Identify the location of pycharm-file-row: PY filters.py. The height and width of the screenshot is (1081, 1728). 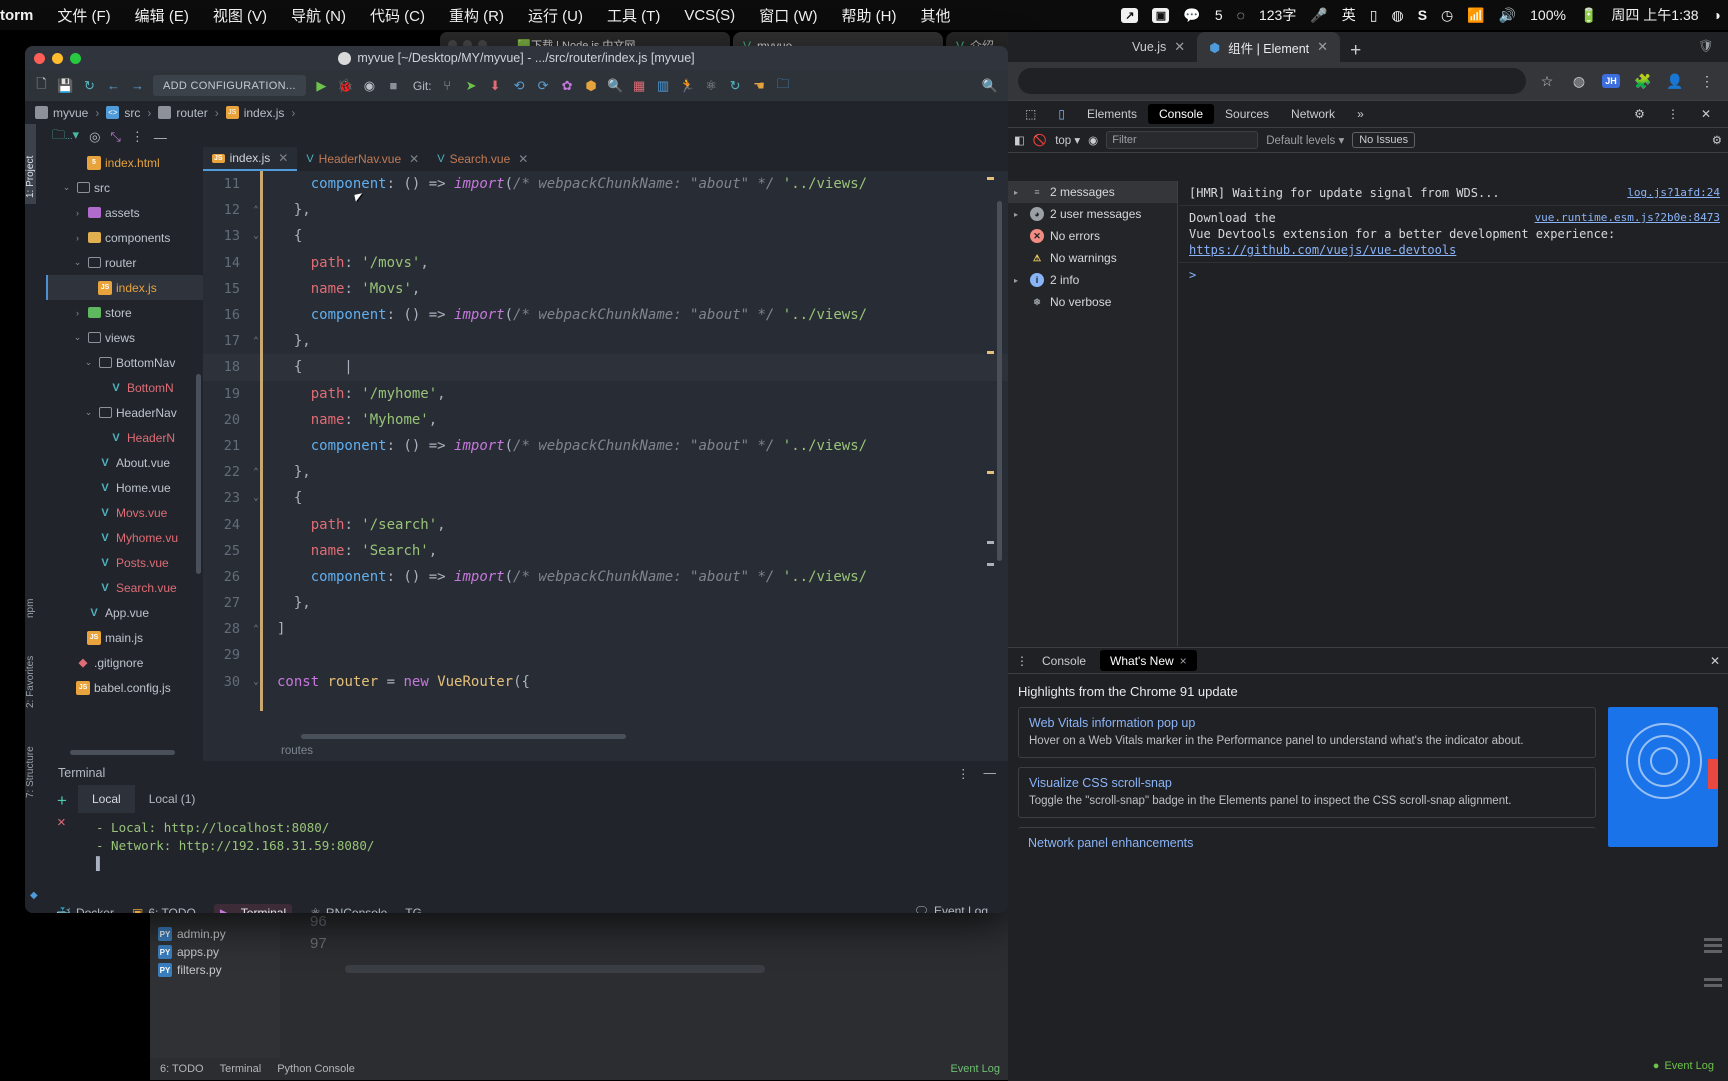
(215, 970).